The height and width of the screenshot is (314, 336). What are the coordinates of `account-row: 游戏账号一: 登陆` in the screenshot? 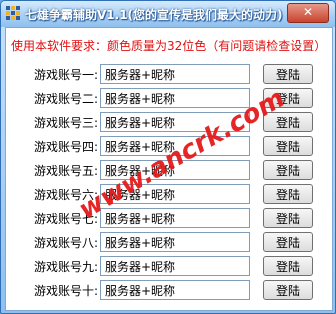 It's located at (169, 74).